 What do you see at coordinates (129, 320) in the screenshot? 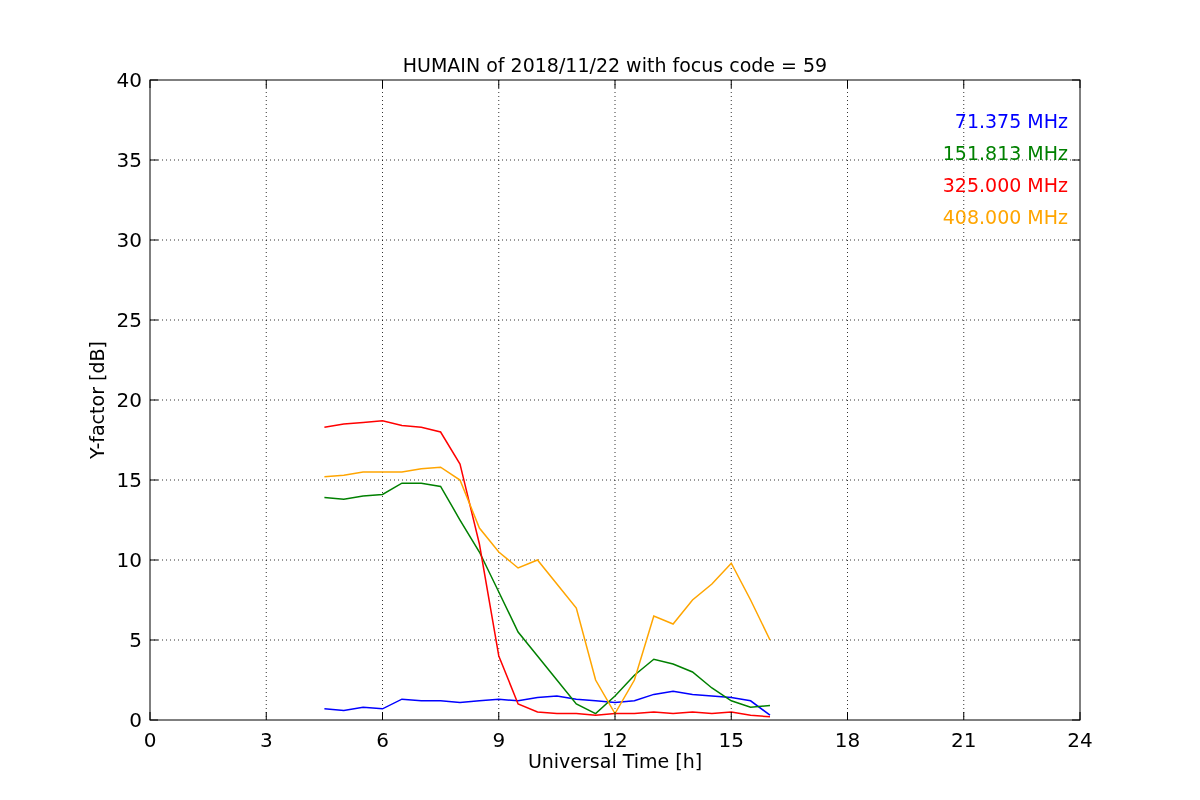
I see `tick-label: 25` at bounding box center [129, 320].